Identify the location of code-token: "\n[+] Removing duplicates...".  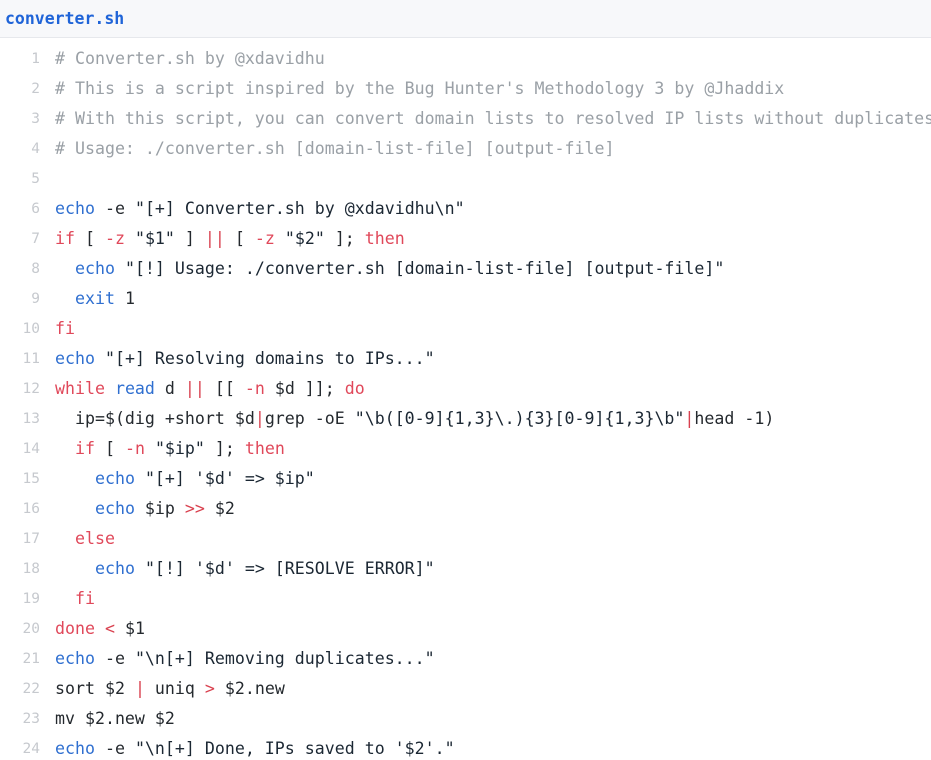
(284, 658).